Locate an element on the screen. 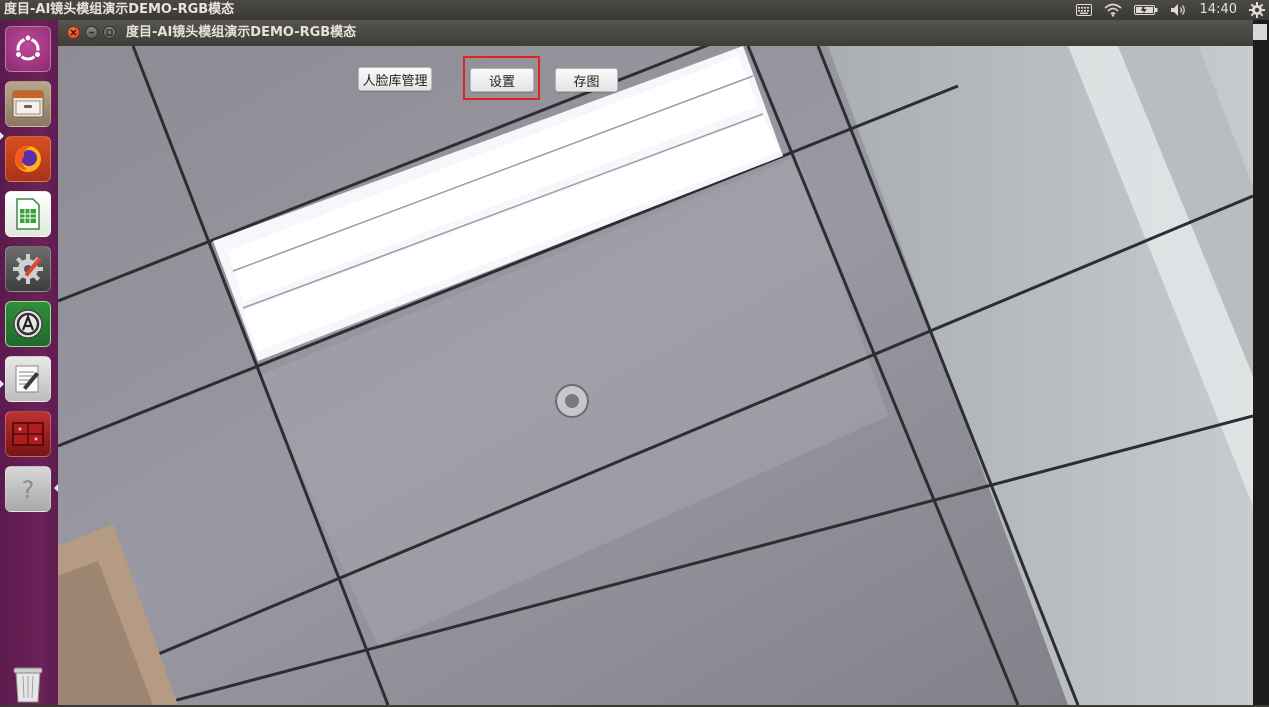 This screenshot has width=1269, height=707. window-titlebar: 度目-AI镜头模组演示DEMO-RGB模态 is located at coordinates (655, 33).